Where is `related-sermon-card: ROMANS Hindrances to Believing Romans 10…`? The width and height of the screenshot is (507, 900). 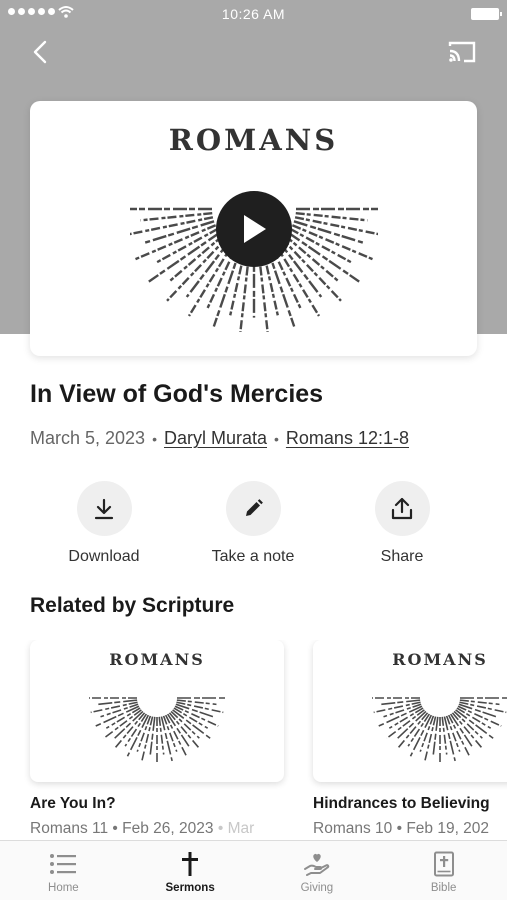 related-sermon-card: ROMANS Hindrances to Believing Romans 10… is located at coordinates (410, 739).